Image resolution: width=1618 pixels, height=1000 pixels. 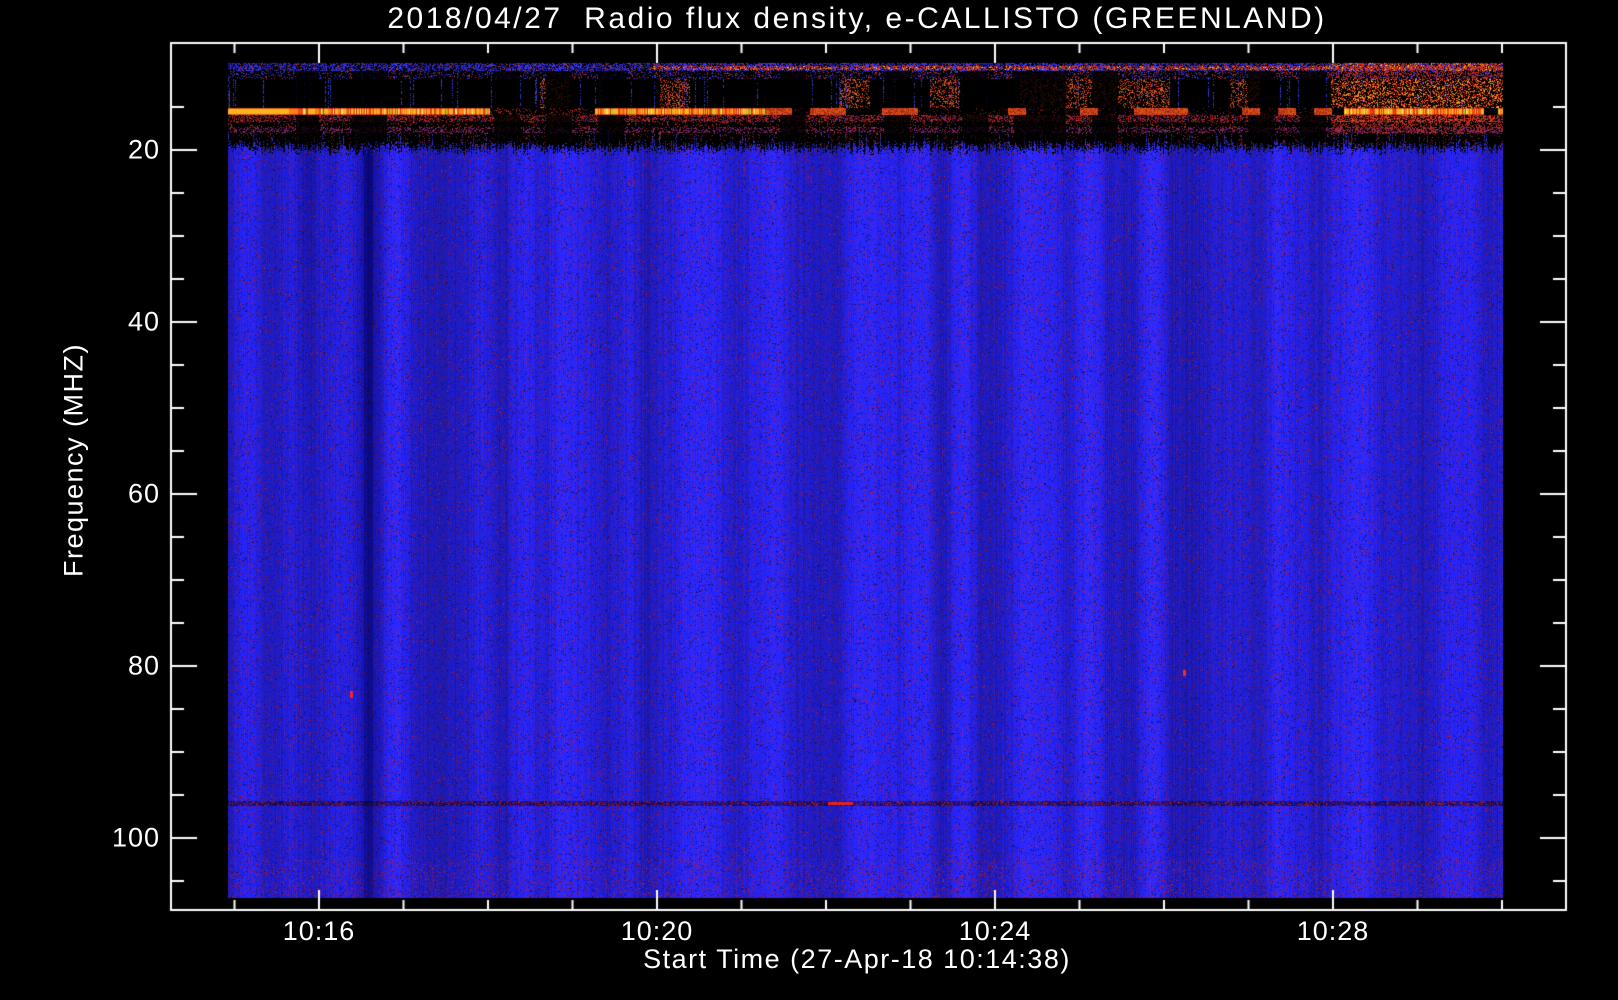 I want to click on x-tick-label: 10:28, so click(x=1333, y=931).